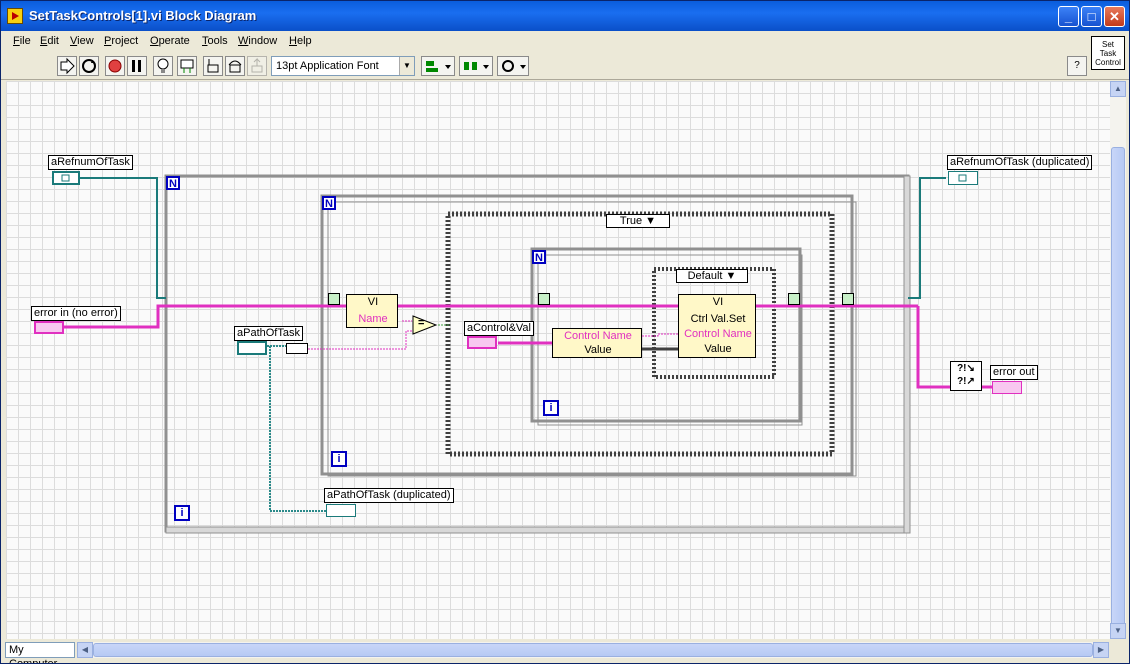 This screenshot has height=664, width=1130. Describe the element at coordinates (372, 311) in the screenshot. I see `open-vi-reference-node: VI Name` at that location.